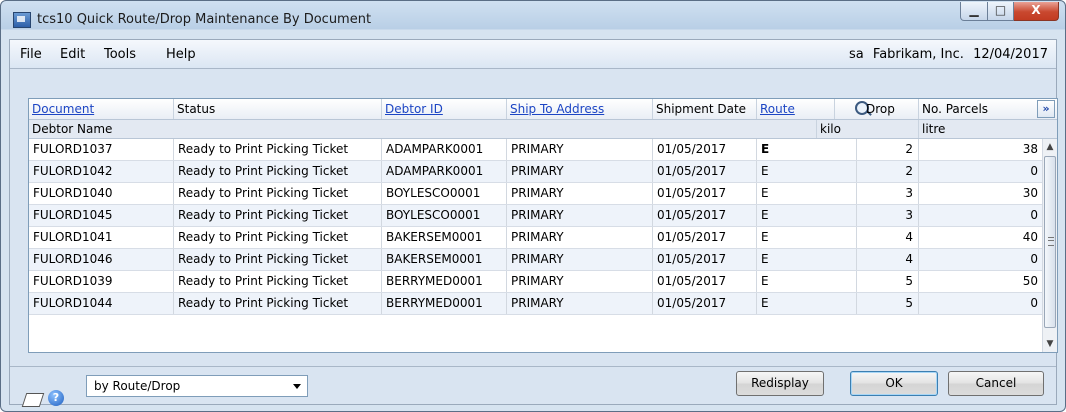  I want to click on ok-button: OK, so click(894, 383).